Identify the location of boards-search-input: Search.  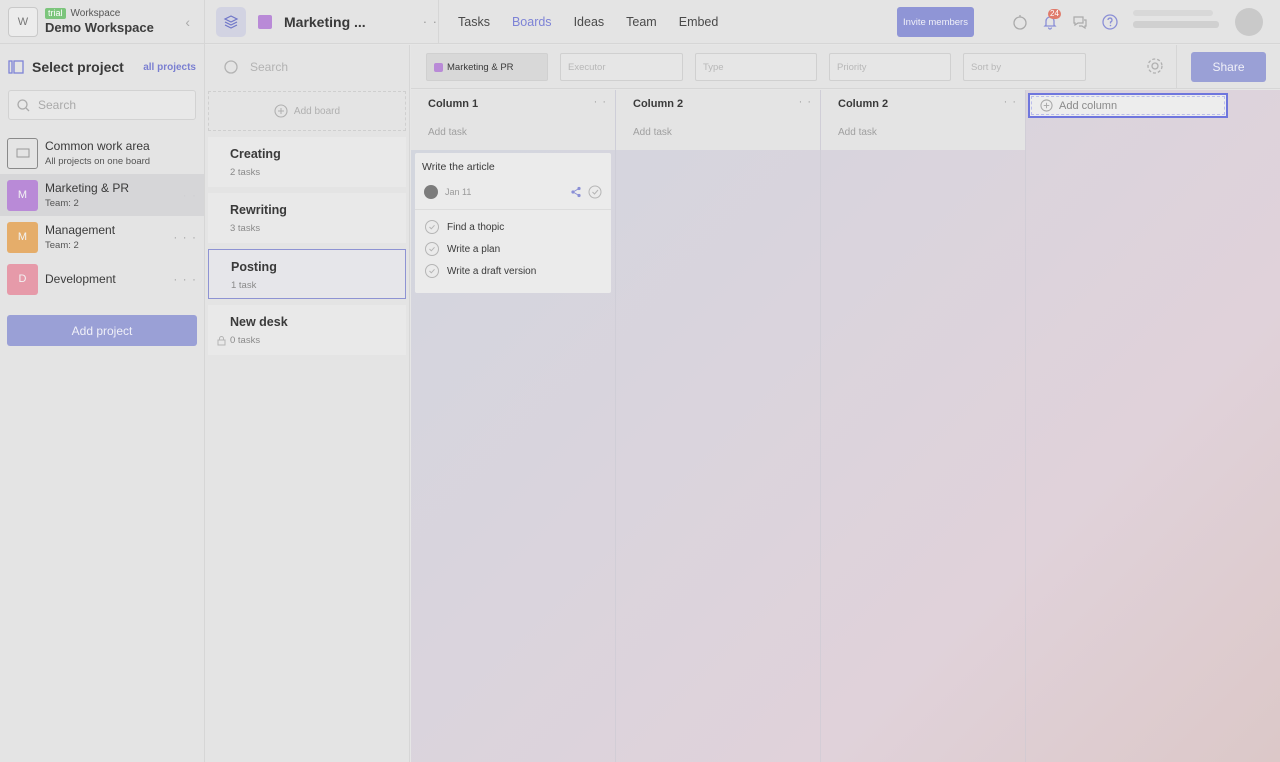
(307, 67).